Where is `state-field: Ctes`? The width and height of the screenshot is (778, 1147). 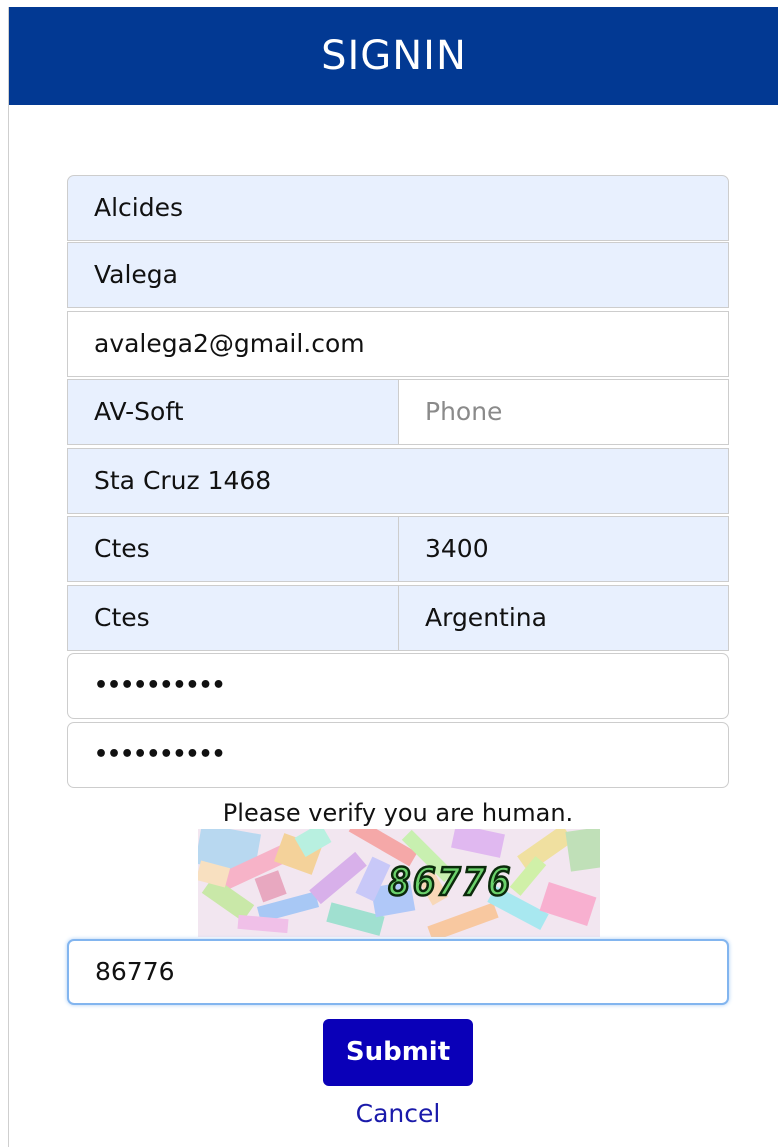 state-field: Ctes is located at coordinates (233, 618).